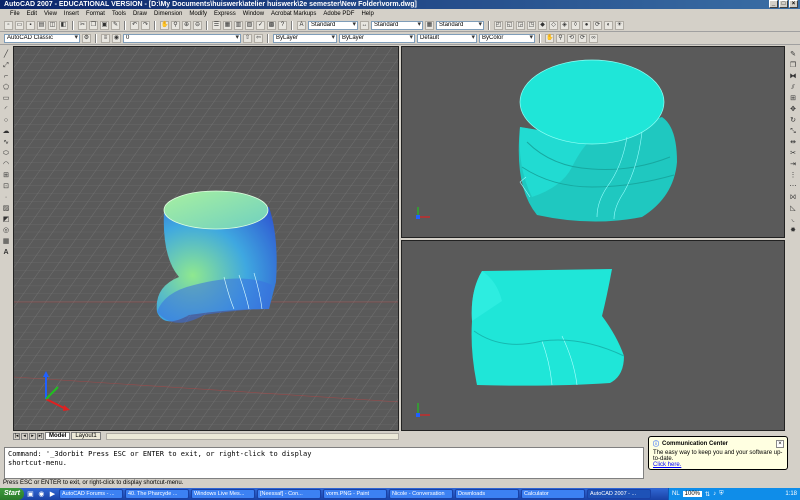 The height and width of the screenshot is (500, 800). I want to click on shield-icon: ⛨, so click(721, 494).